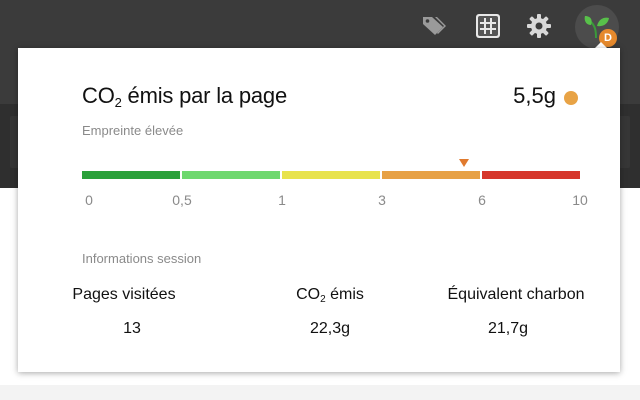 The height and width of the screenshot is (400, 640). I want to click on popup-title: CO2 émis par la page, so click(185, 96).